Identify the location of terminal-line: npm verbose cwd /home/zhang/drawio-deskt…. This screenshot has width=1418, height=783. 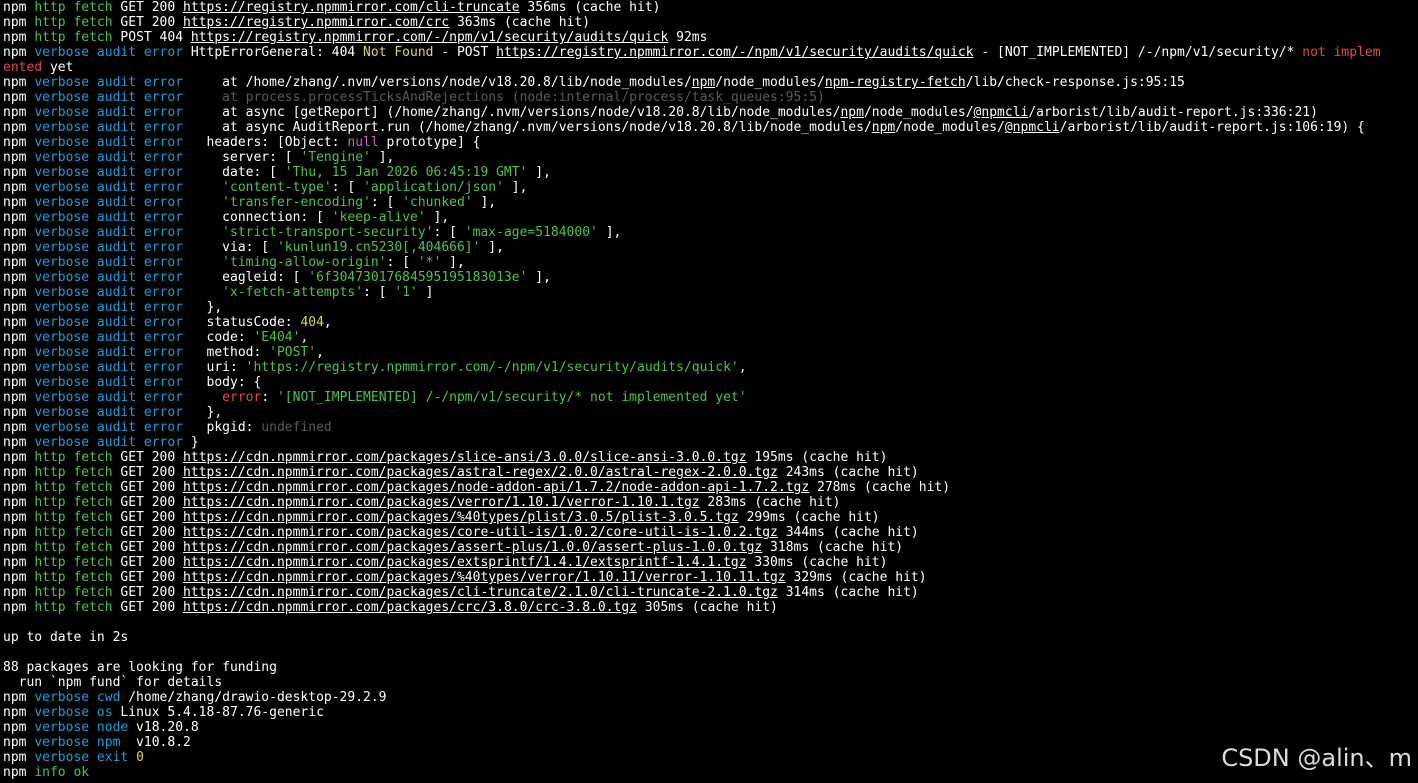
(709, 697).